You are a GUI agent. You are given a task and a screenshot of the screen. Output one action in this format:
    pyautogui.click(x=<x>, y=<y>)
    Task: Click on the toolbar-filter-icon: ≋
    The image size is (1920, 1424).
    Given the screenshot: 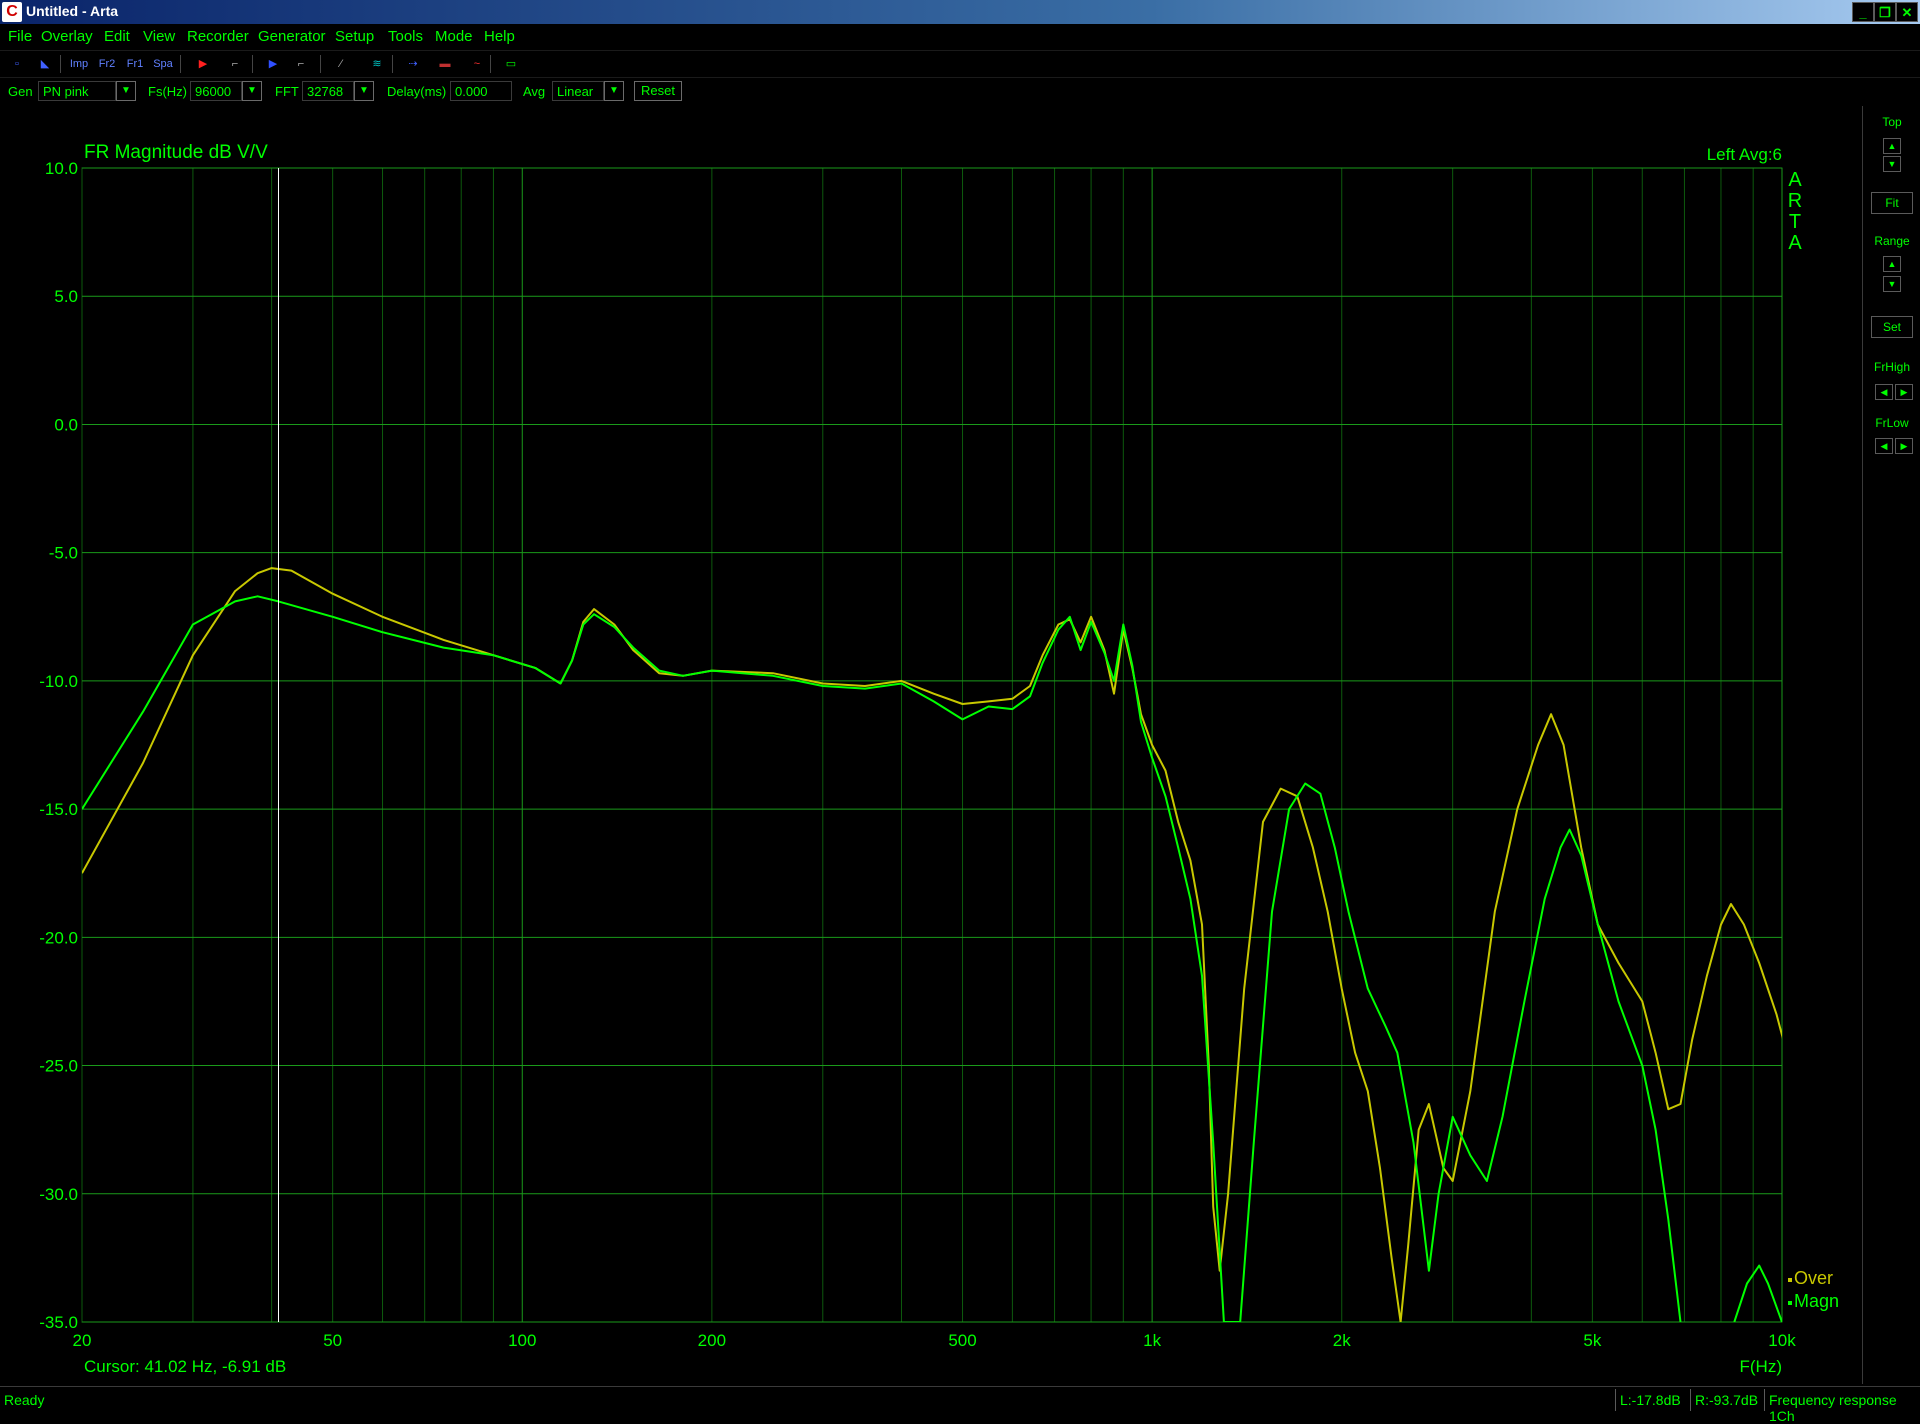 What is the action you would take?
    pyautogui.click(x=377, y=64)
    